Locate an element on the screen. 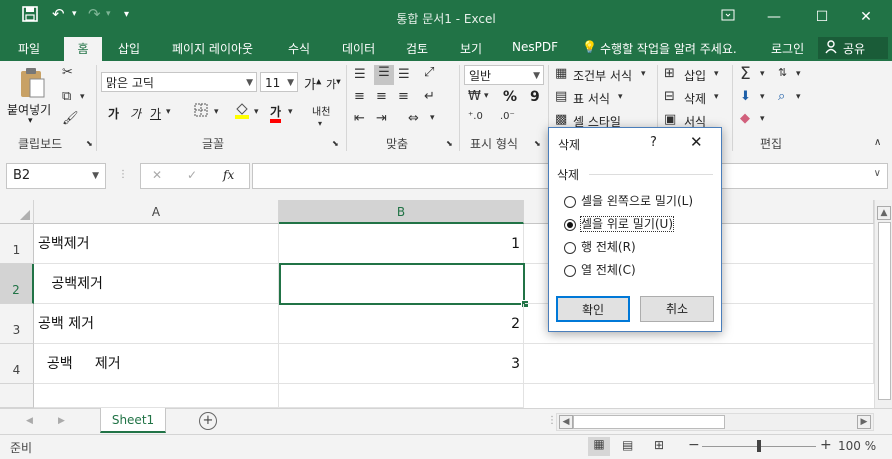 This screenshot has width=892, height=459. row-header-2: 2 is located at coordinates (17, 284).